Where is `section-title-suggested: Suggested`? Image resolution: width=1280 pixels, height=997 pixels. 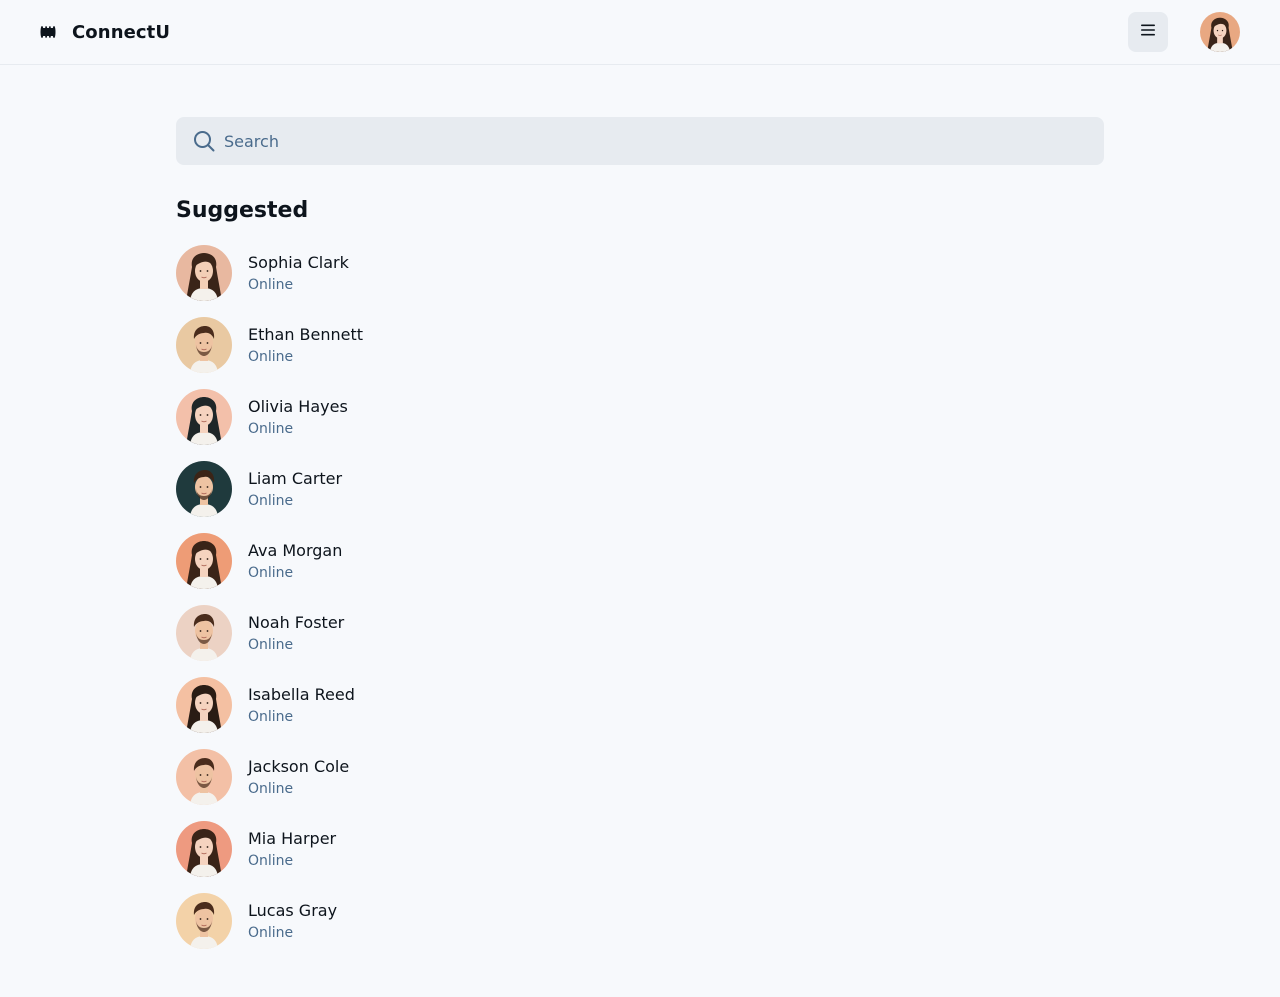
section-title-suggested: Suggested is located at coordinates (242, 210).